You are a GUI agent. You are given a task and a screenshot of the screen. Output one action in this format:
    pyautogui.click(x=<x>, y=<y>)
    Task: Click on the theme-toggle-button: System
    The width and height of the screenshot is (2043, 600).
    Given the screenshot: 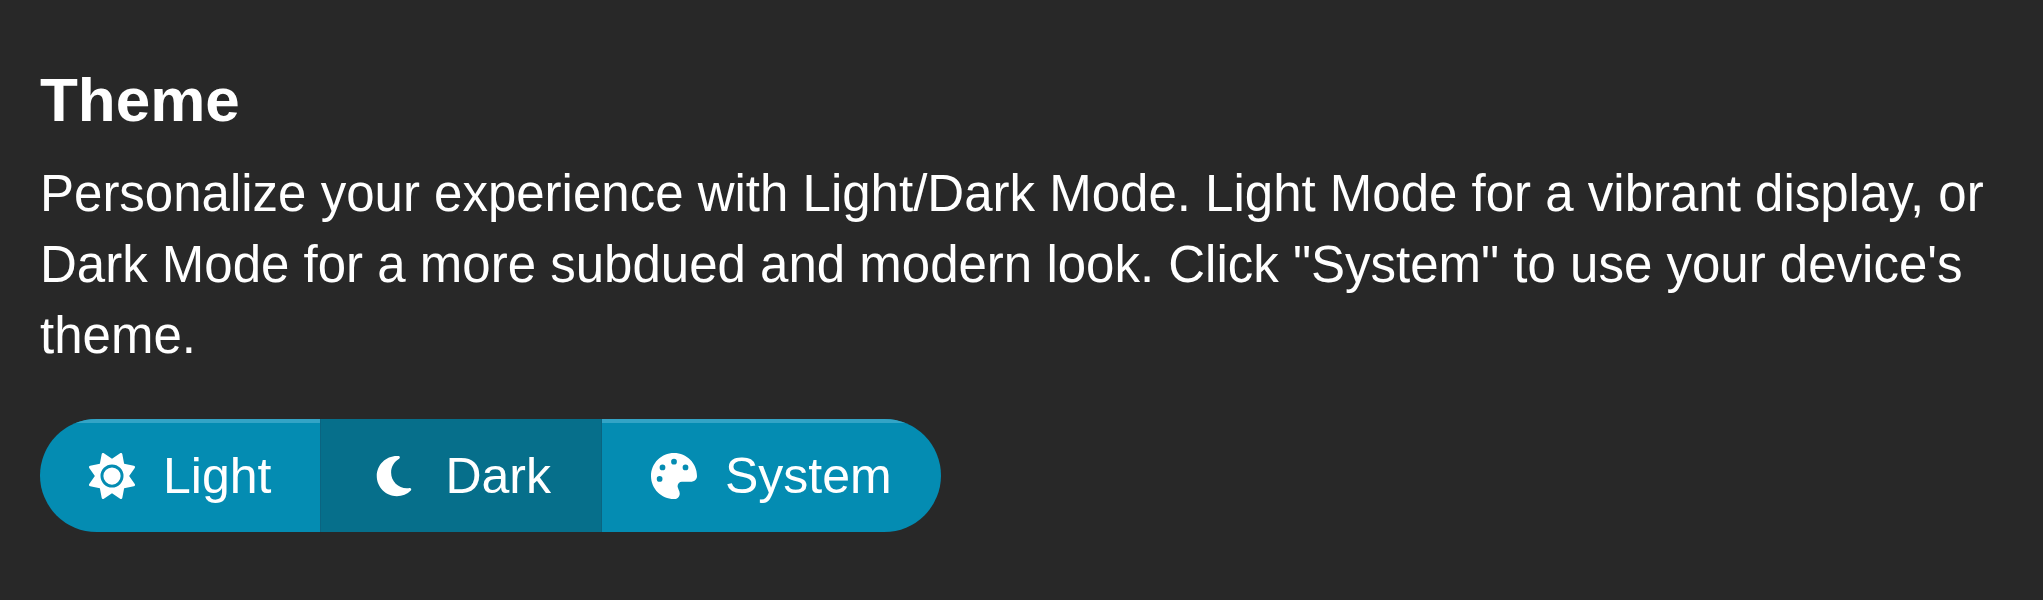 What is the action you would take?
    pyautogui.click(x=771, y=475)
    